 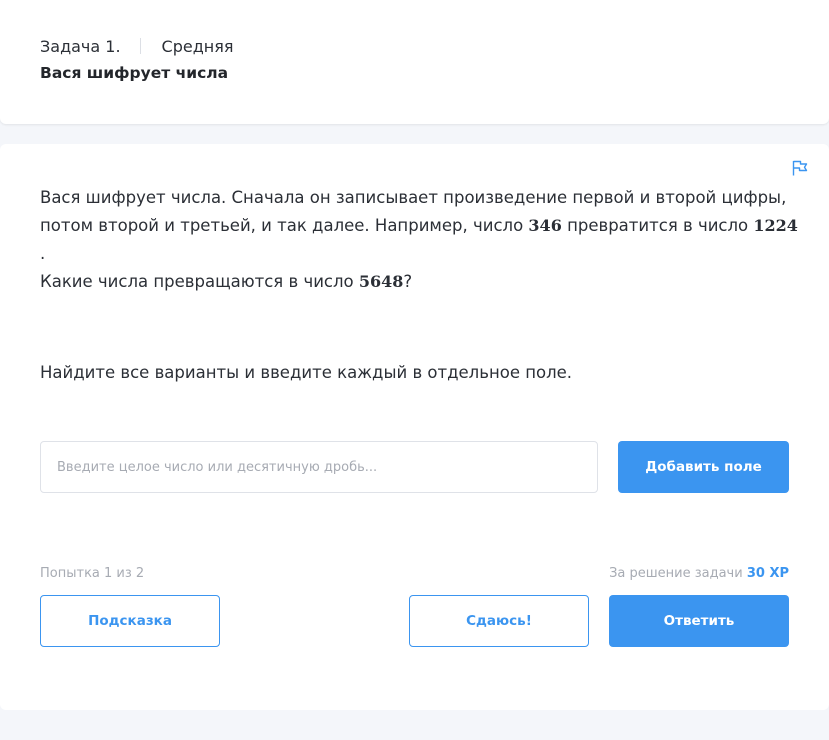 I want to click on example-output-number: 1224, so click(x=775, y=225).